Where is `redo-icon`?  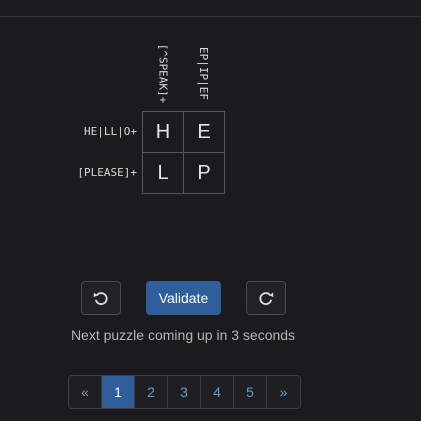
redo-icon is located at coordinates (266, 298).